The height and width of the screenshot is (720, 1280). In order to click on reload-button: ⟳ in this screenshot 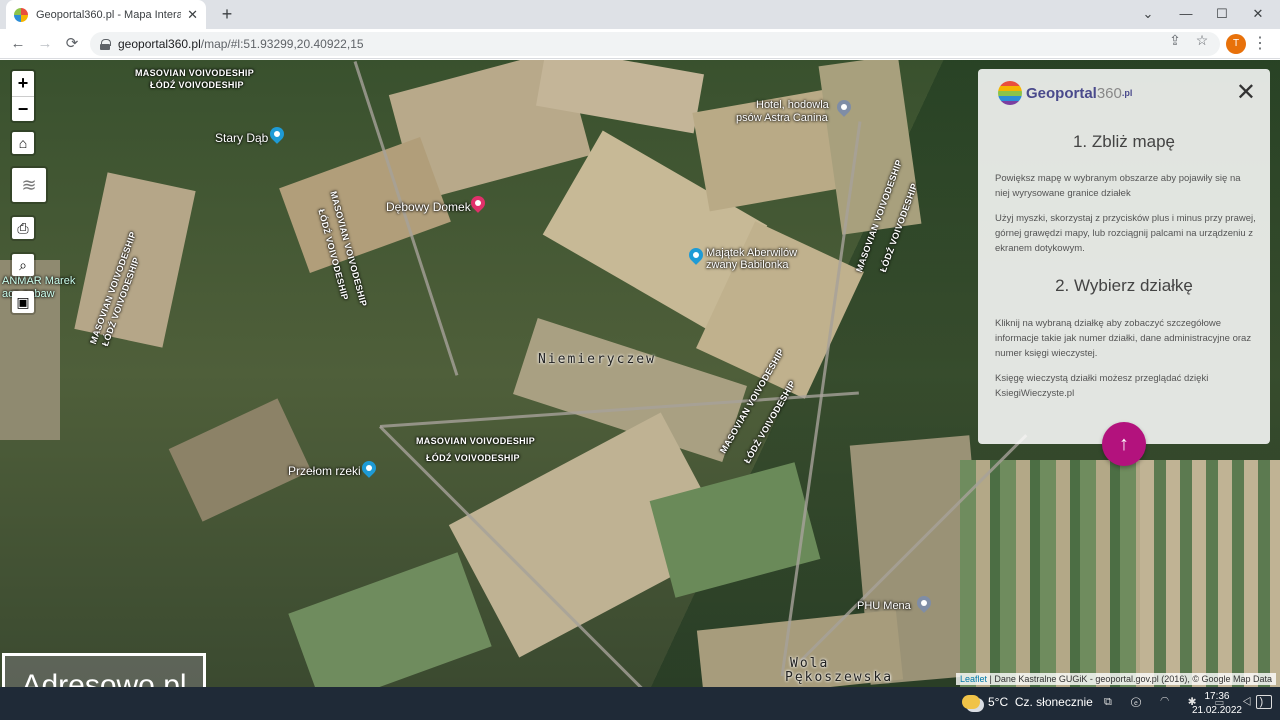, I will do `click(72, 44)`.